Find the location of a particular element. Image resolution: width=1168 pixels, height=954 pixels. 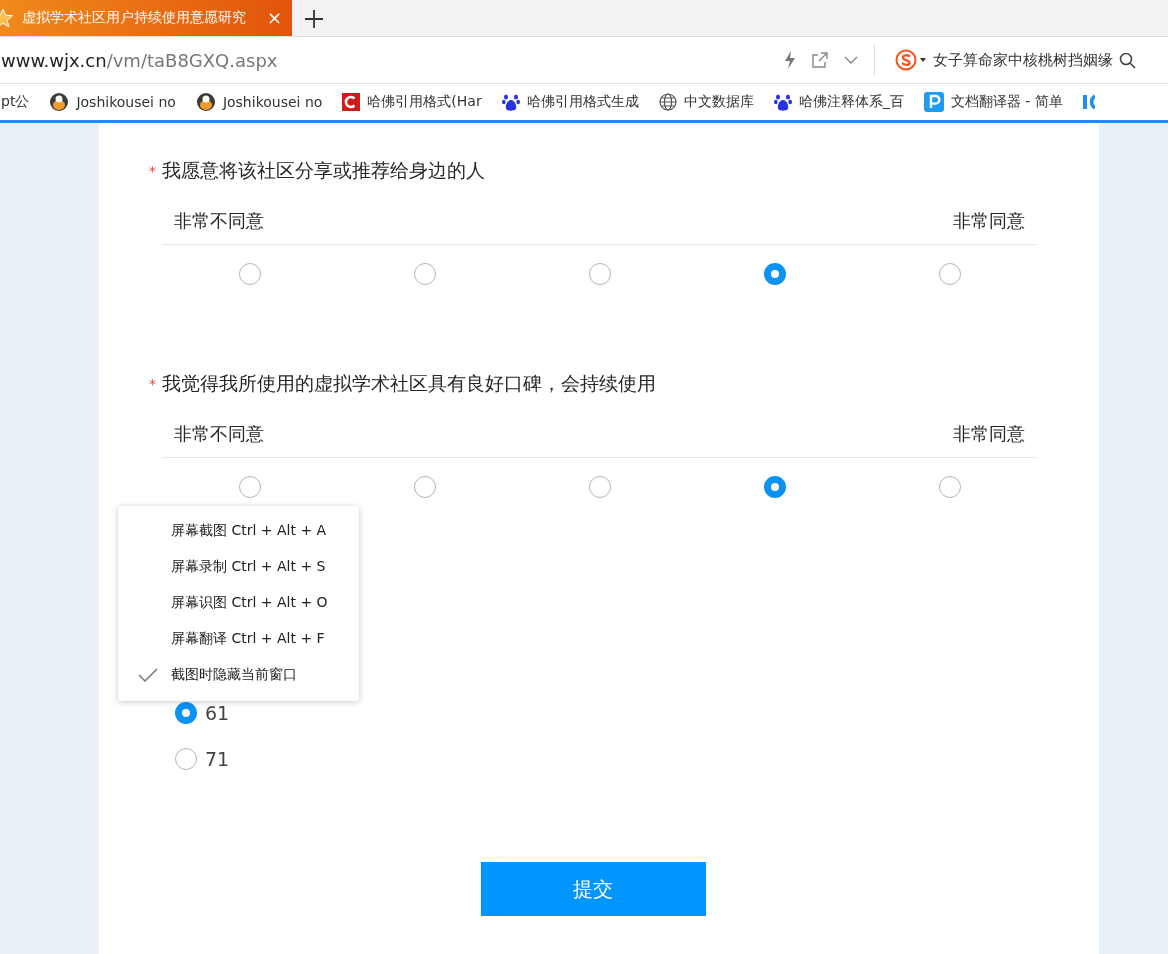

menu-item: 屏幕翻译 Ctrl + Alt + F is located at coordinates (248, 639).